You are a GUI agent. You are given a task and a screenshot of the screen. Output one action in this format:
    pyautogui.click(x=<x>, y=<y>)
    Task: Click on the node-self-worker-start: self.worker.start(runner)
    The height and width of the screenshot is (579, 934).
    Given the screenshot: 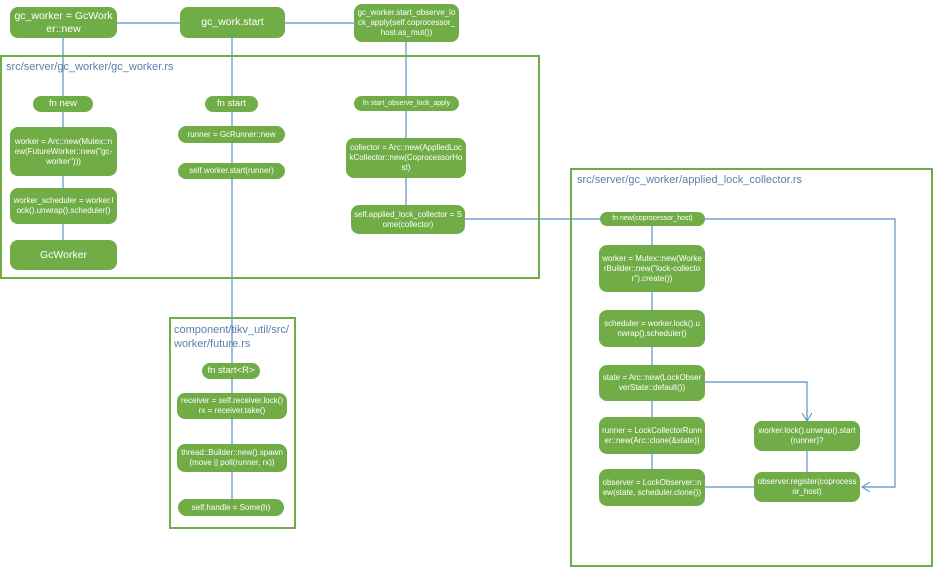 What is the action you would take?
    pyautogui.click(x=231, y=171)
    